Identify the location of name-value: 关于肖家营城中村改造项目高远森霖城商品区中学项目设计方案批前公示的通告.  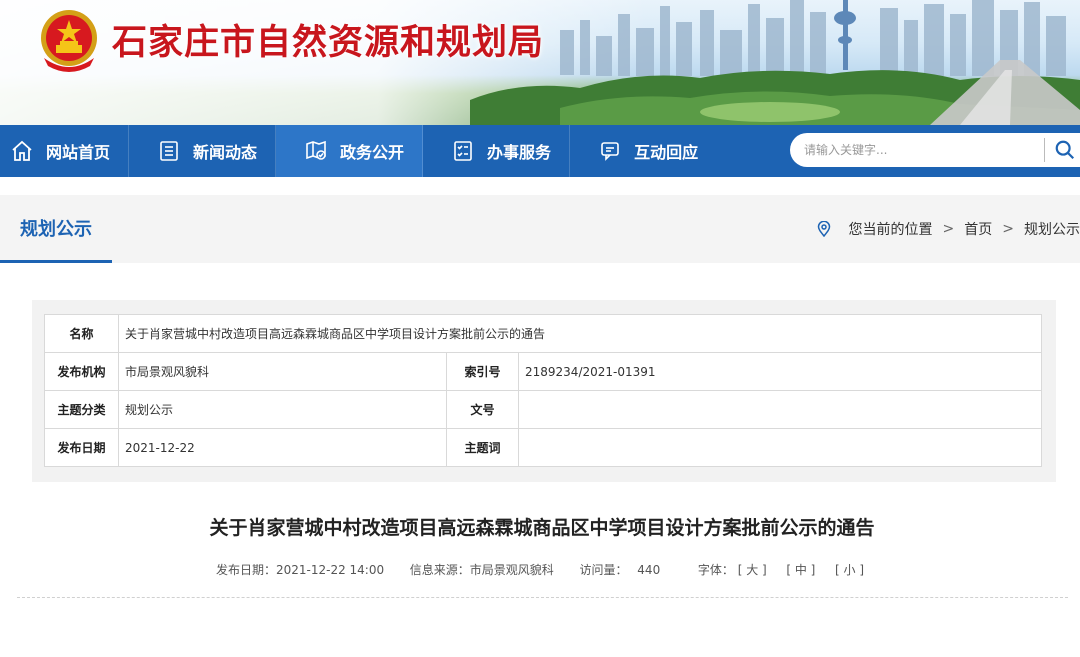
(580, 333).